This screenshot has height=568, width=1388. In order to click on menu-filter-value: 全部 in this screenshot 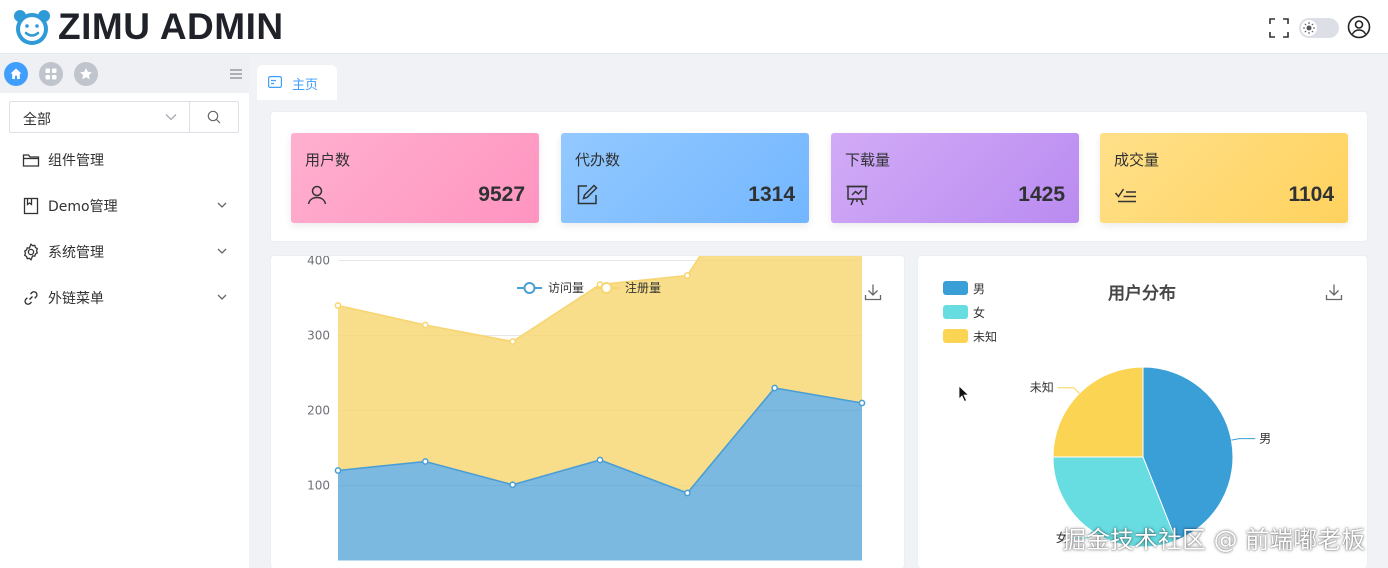, I will do `click(37, 120)`.